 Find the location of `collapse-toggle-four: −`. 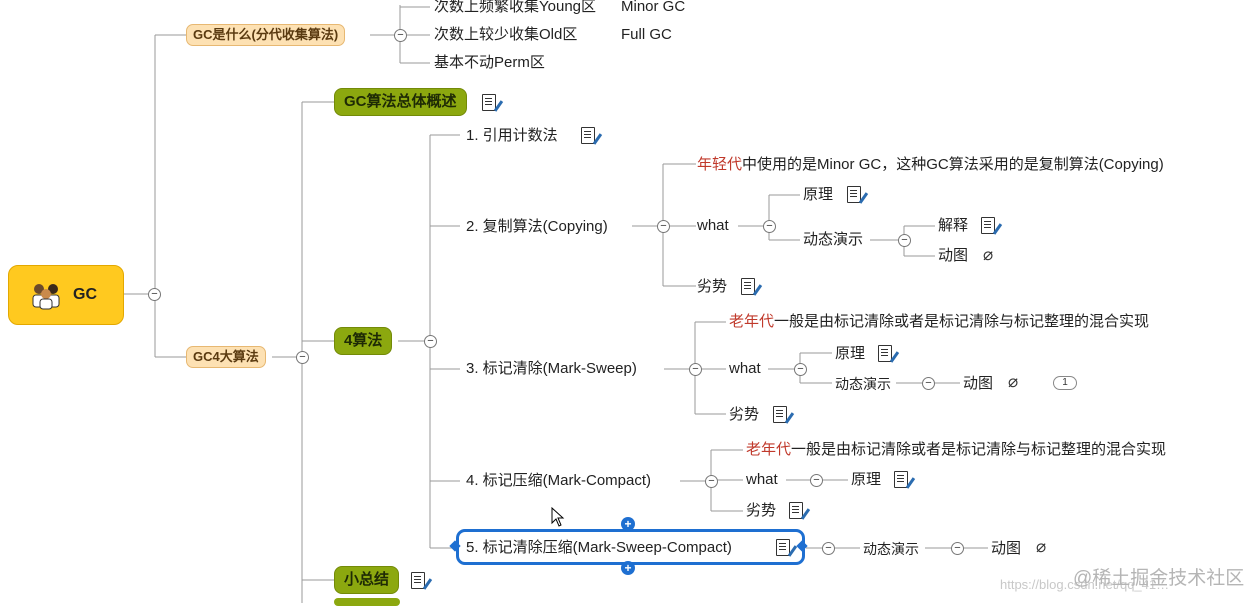

collapse-toggle-four: − is located at coordinates (430, 341).